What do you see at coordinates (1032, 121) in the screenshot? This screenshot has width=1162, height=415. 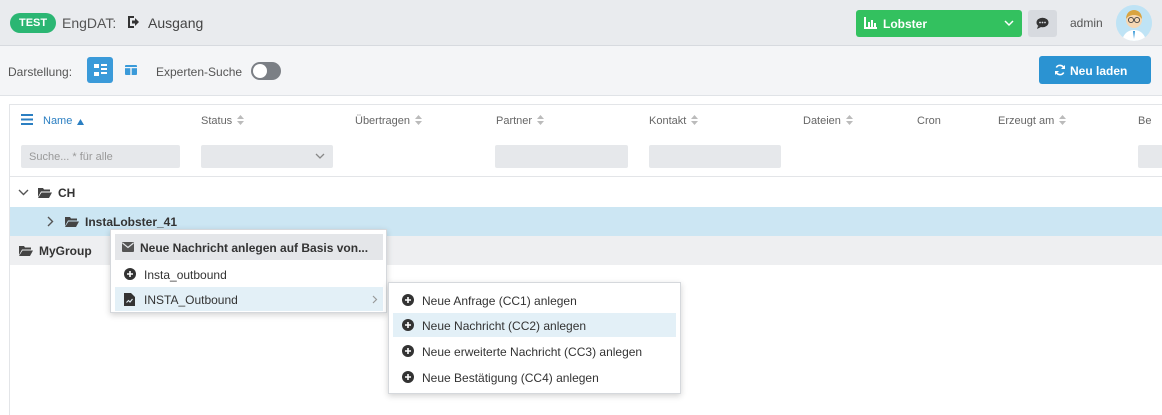 I see `column-header-created: Erzeugt am` at bounding box center [1032, 121].